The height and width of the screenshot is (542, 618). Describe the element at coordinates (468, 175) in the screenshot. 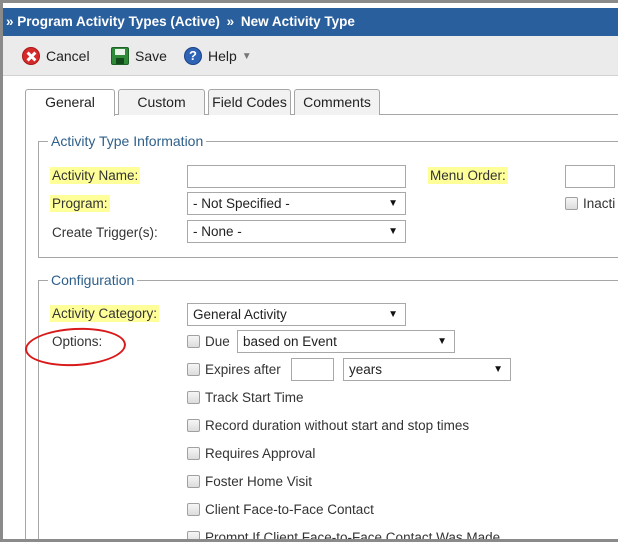

I see `menu-order-label: Menu Order:` at that location.